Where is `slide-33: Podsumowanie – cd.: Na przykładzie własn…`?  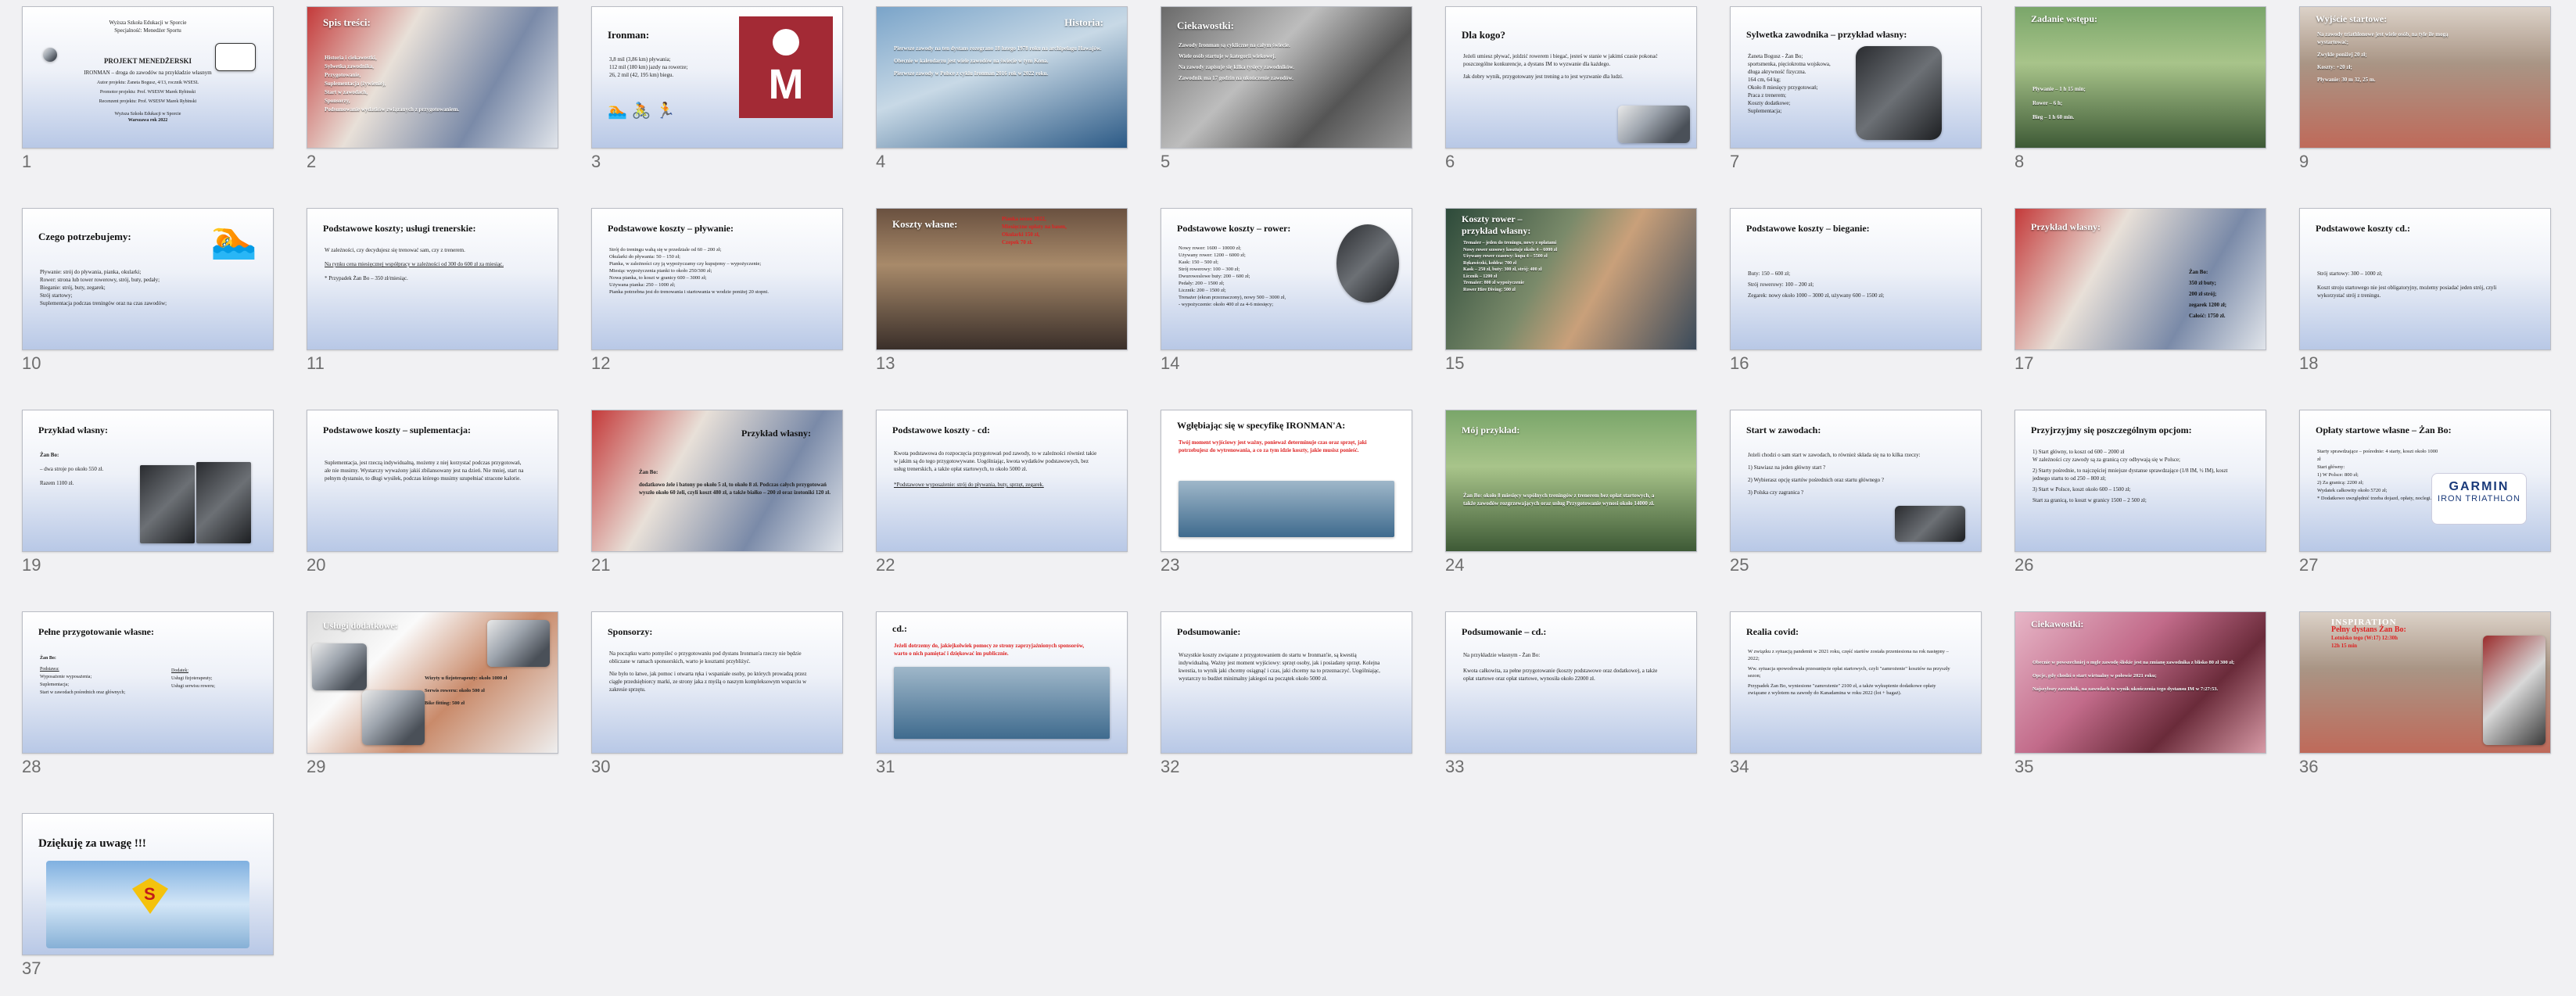 slide-33: Podsumowanie – cd.: Na przykładzie własn… is located at coordinates (1571, 695).